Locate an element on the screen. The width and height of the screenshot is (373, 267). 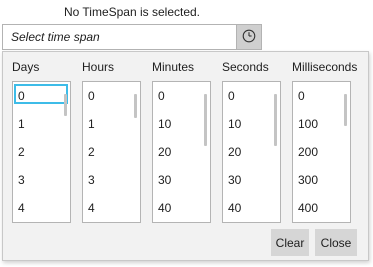
milliseconds-list: 0 100 200 300 400 is located at coordinates (321, 152).